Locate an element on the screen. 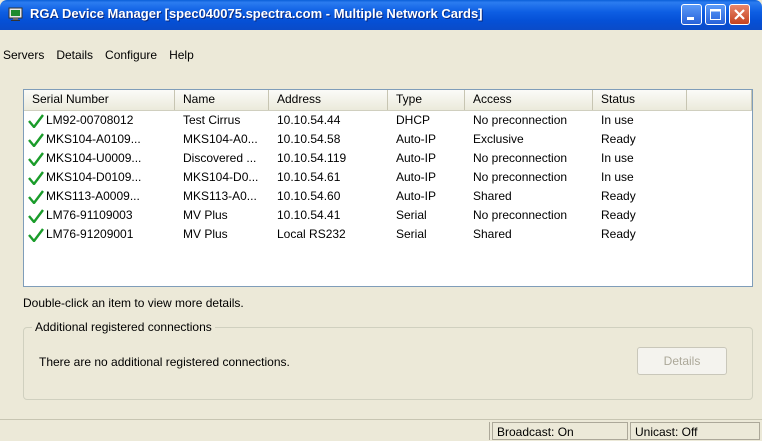 The height and width of the screenshot is (441, 762). cell-text: LM92-00708012 is located at coordinates (90, 120).